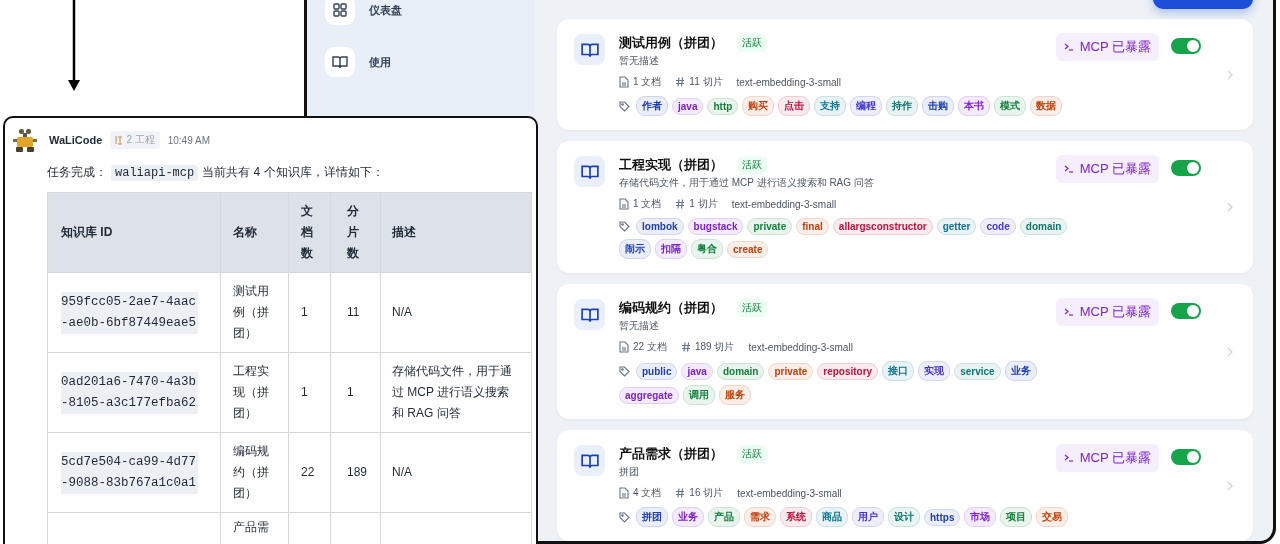  I want to click on sidebar-item: 仪表盘, so click(385, 10).